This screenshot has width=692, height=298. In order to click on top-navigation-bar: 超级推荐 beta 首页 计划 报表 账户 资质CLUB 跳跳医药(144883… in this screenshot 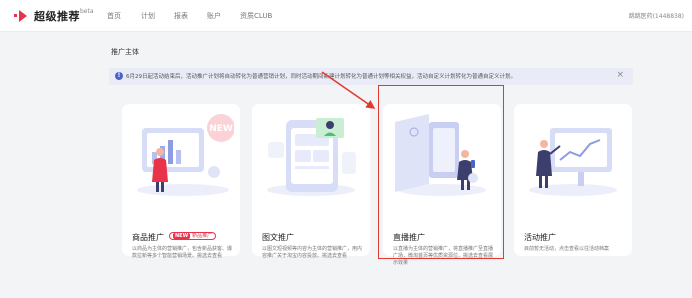, I will do `click(346, 16)`.